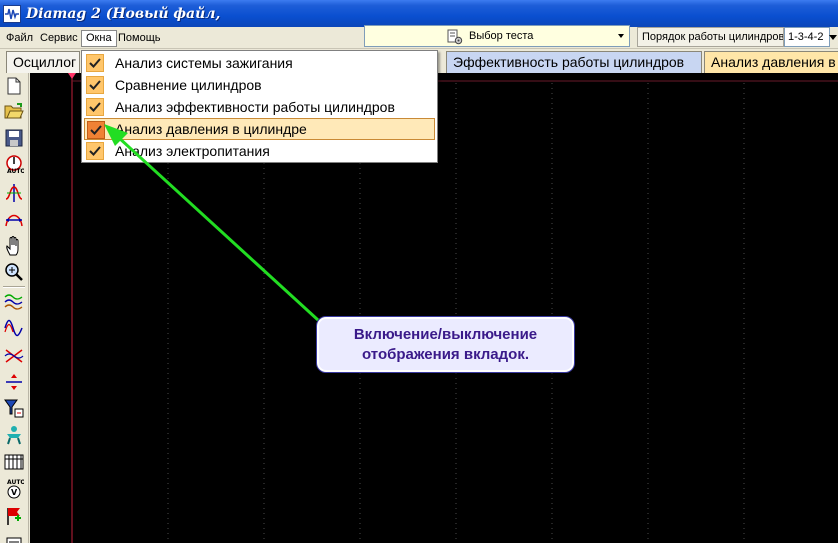  I want to click on callout-line-1: Включение/выключение, so click(445, 334).